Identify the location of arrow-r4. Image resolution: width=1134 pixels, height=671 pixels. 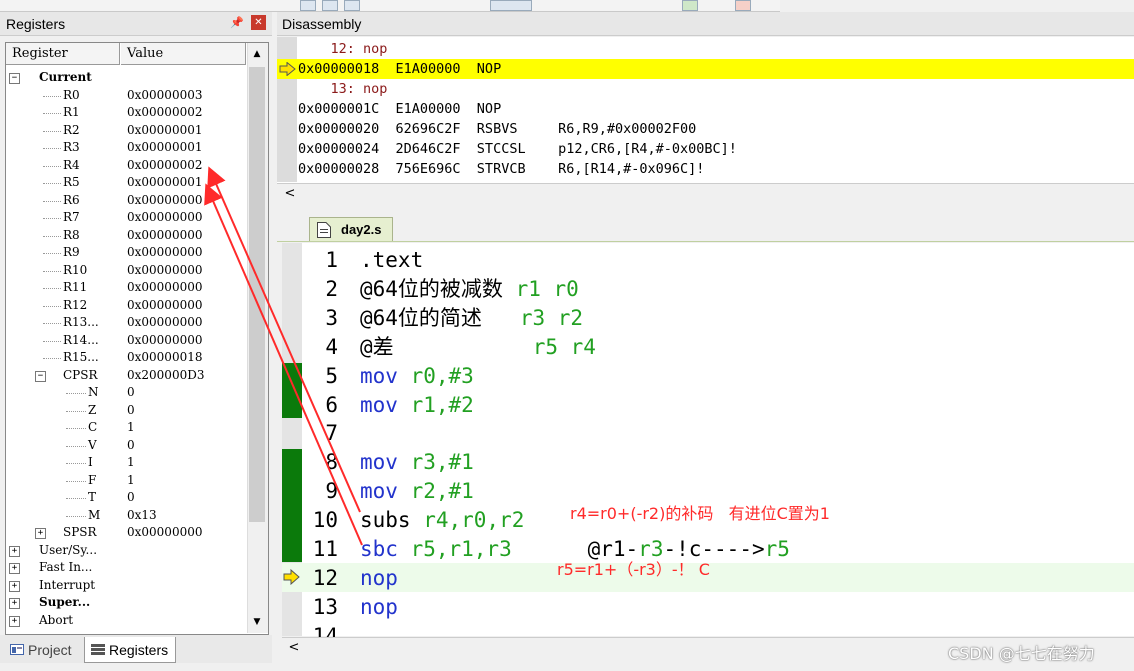
(284, 339).